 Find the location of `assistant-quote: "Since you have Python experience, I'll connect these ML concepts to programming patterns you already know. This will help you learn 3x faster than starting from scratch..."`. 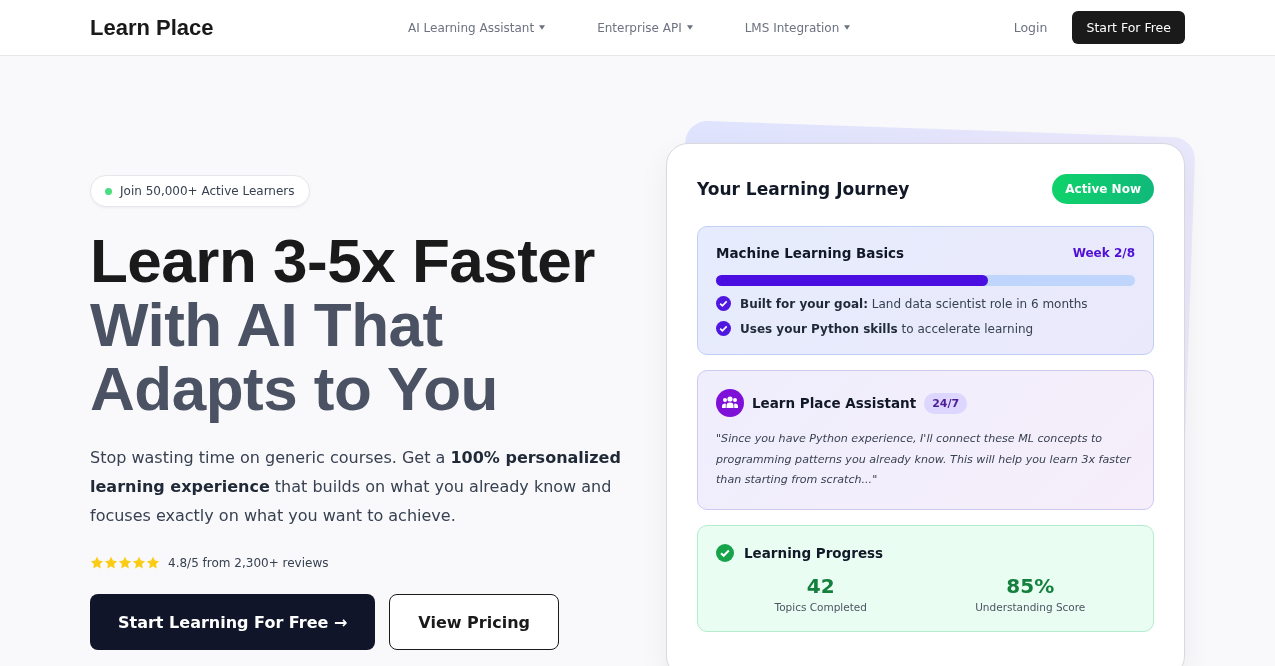

assistant-quote: "Since you have Python experience, I'll connect these ML concepts to programming patterns you already know. This will help you learn 3x faster than starting from scratch..." is located at coordinates (924, 459).